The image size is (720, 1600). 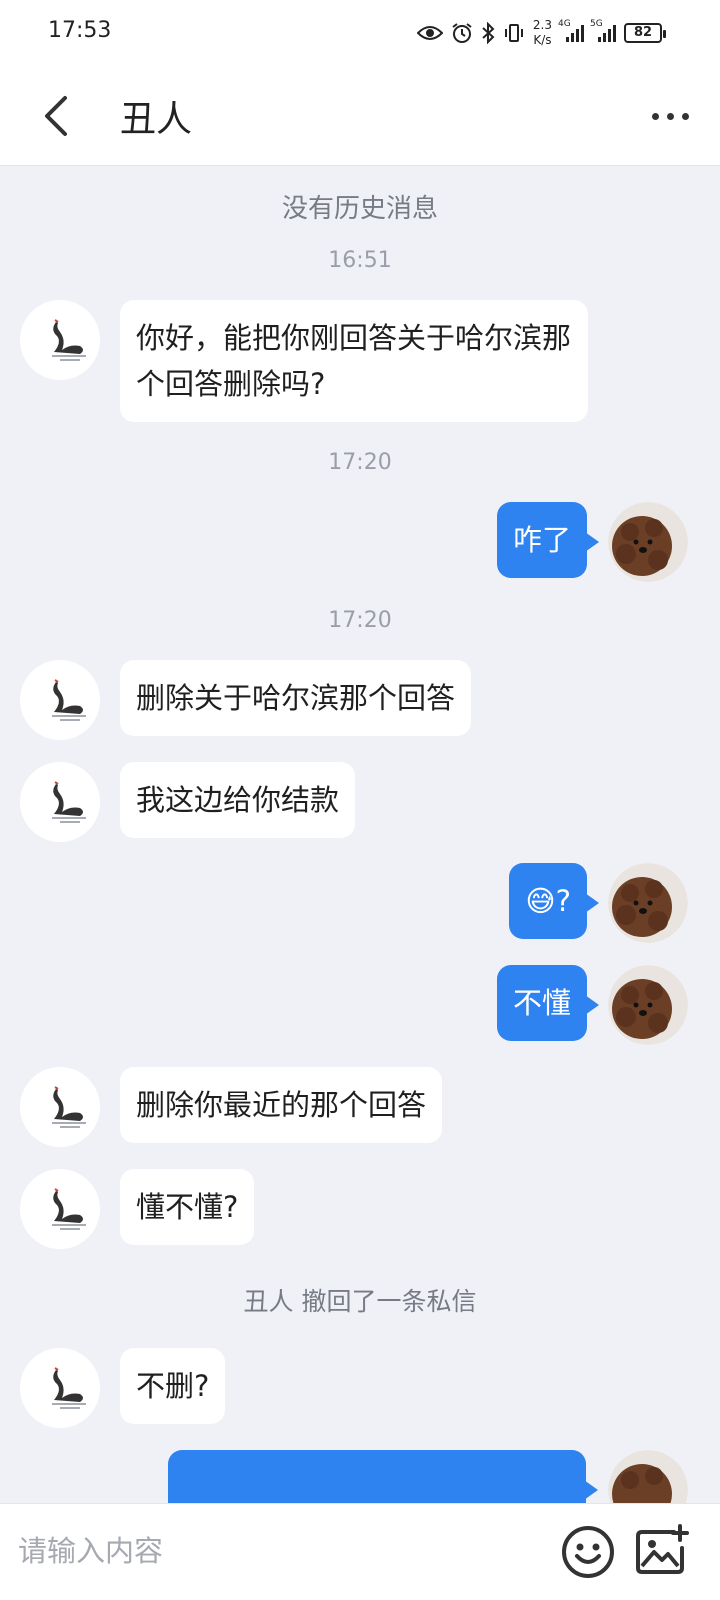 I want to click on message-bubble-outgoing: 😅?, so click(x=554, y=901).